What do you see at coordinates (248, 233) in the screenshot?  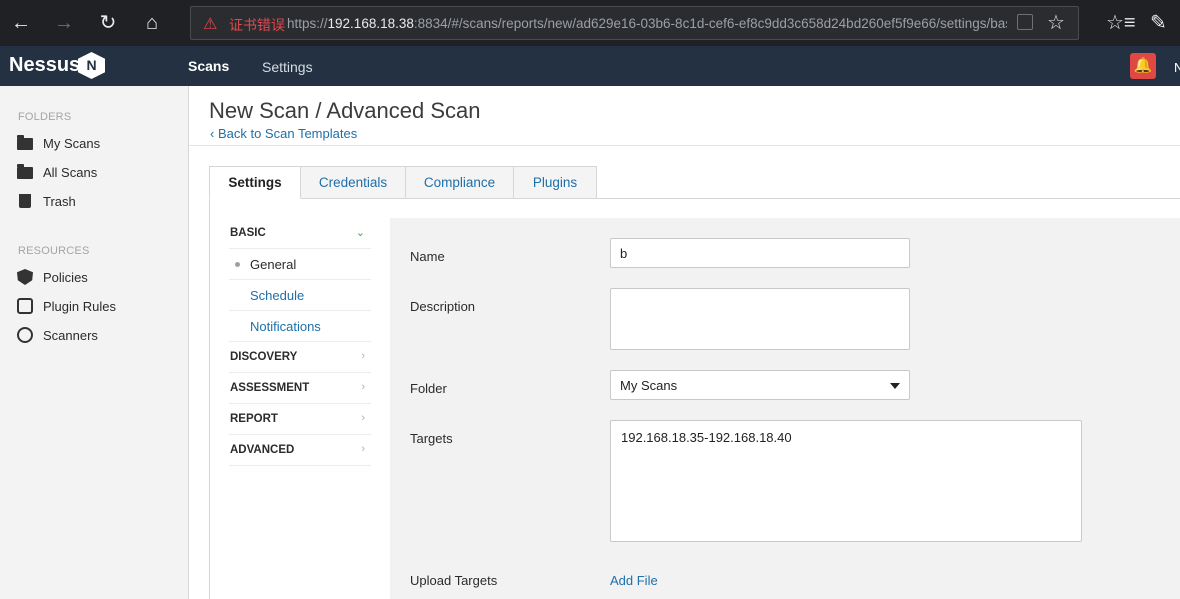 I see `nav-basic-label: BASIC` at bounding box center [248, 233].